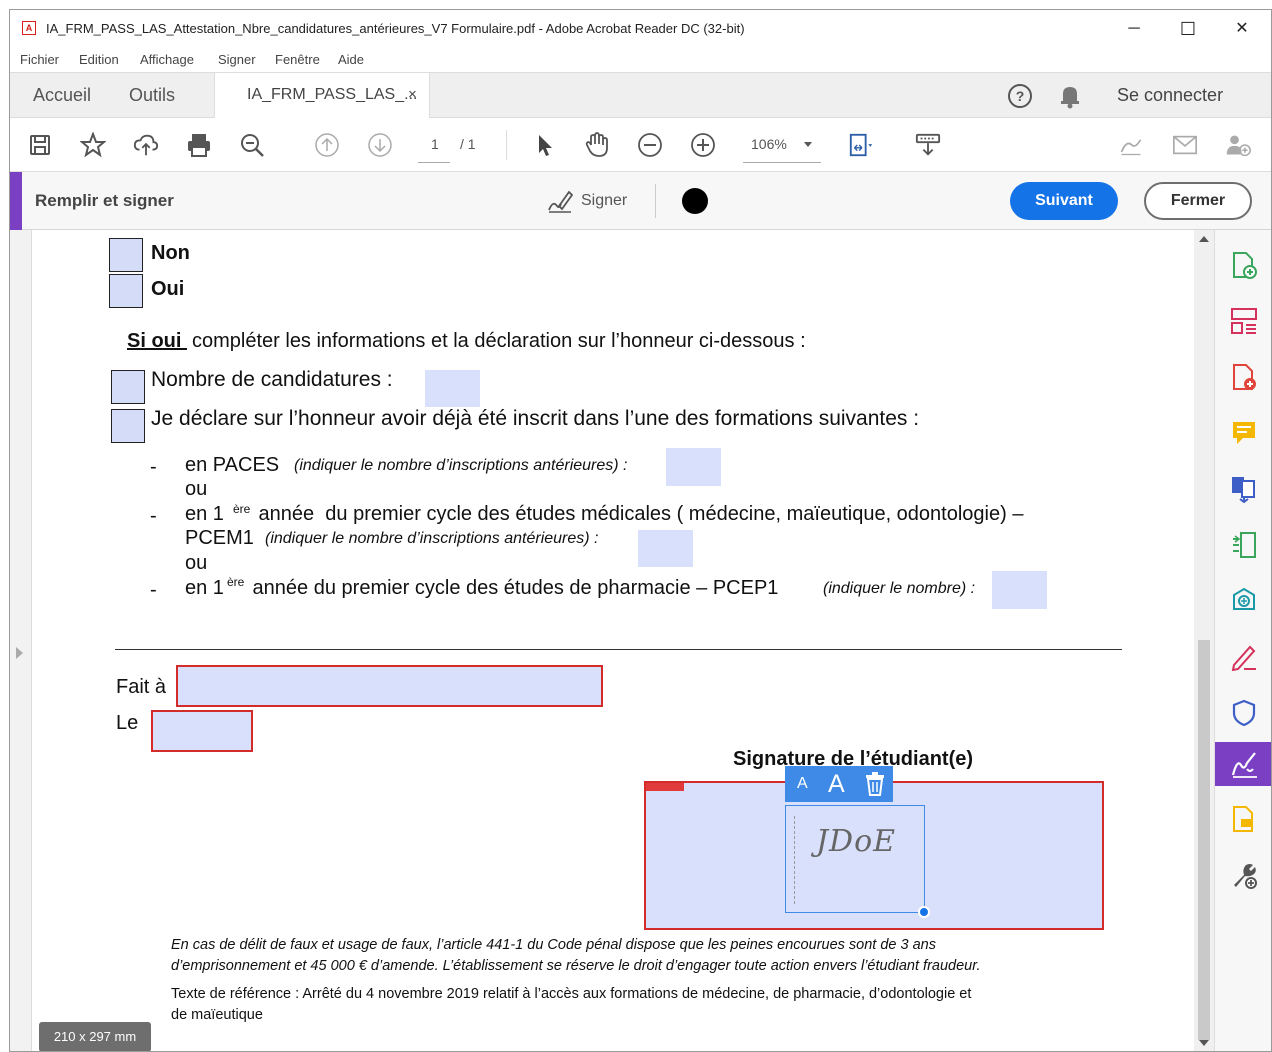  Describe the element at coordinates (1244, 545) in the screenshot. I see `edit-pdf-icon` at that location.